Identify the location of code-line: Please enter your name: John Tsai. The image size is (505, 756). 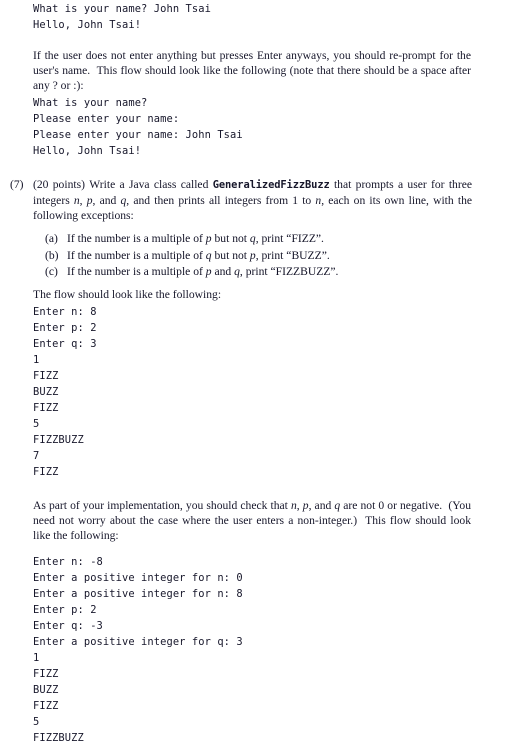
(138, 135).